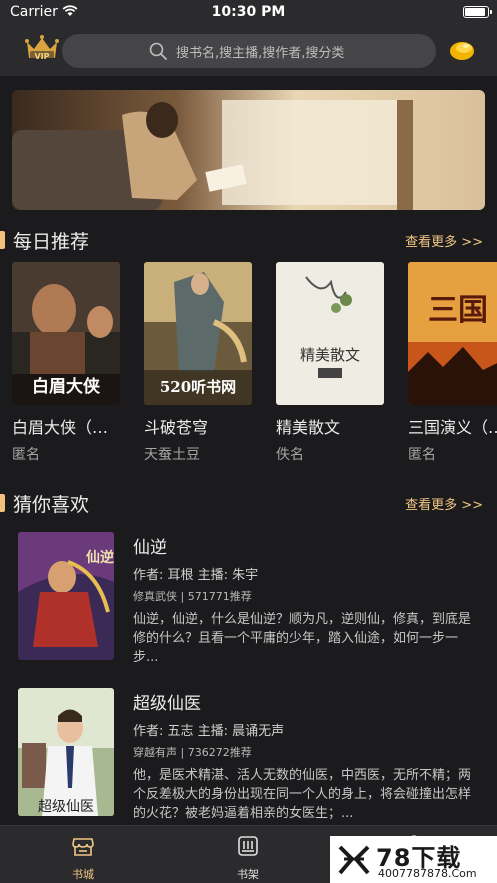  Describe the element at coordinates (66, 333) in the screenshot. I see `book-cover: 白眉大侠` at that location.